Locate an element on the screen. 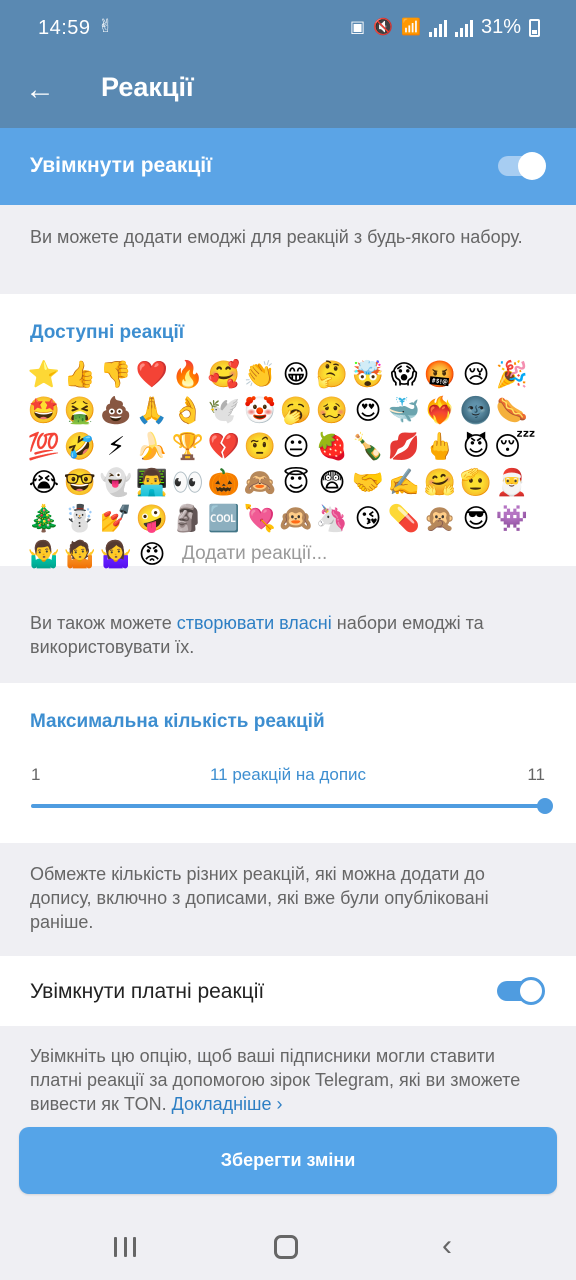  reaction-emoji: 🤝 is located at coordinates (368, 482).